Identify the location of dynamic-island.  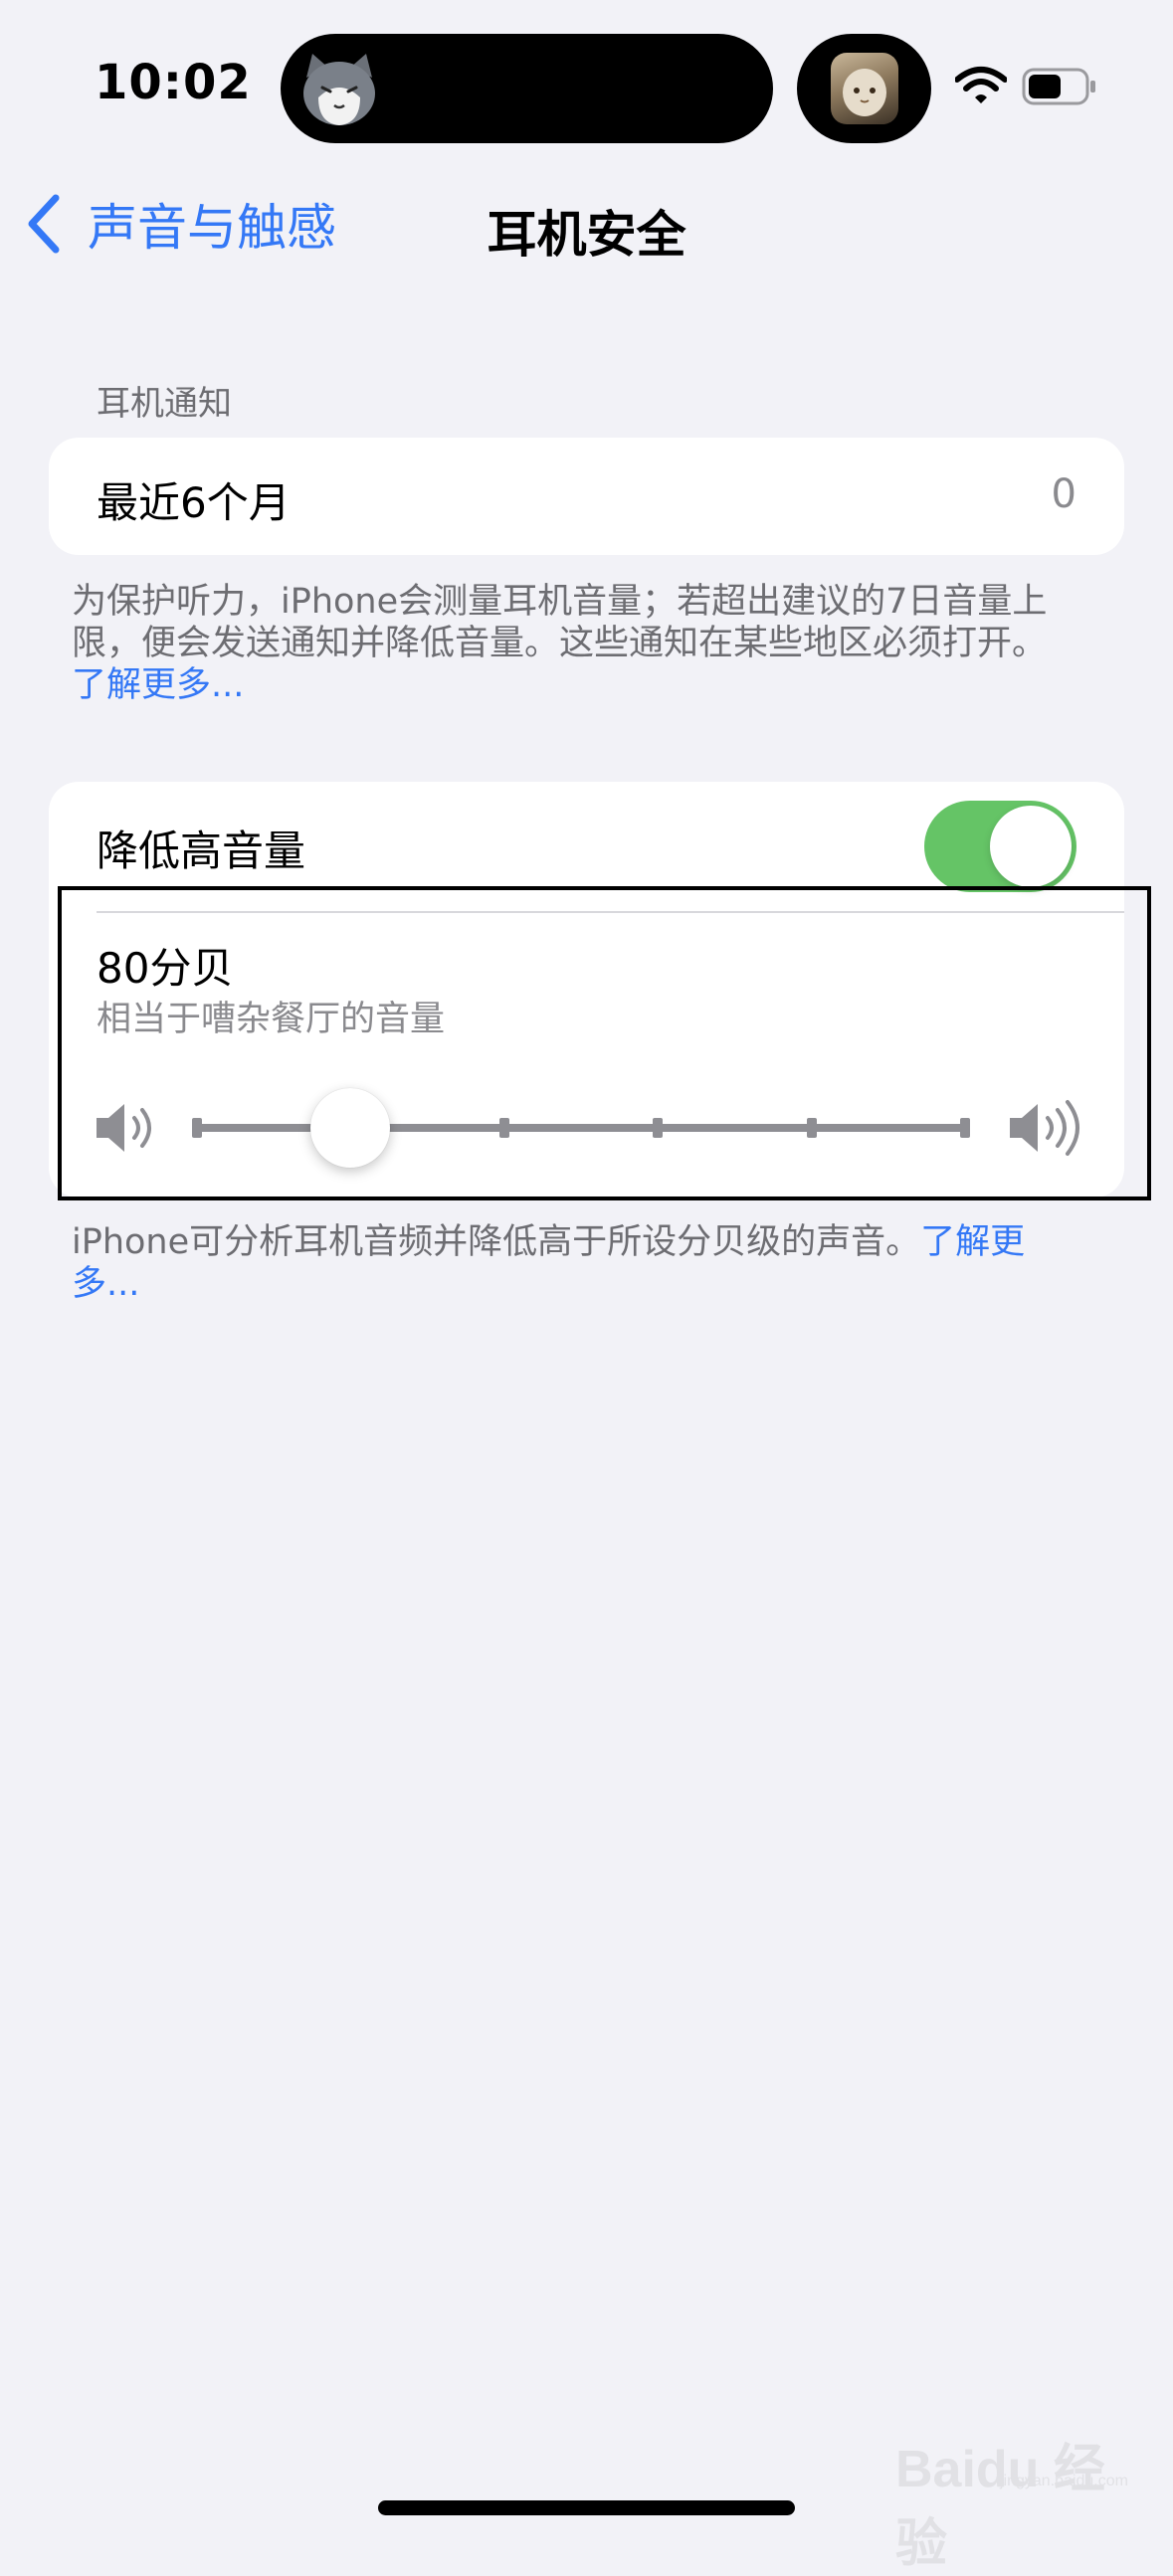
(527, 88).